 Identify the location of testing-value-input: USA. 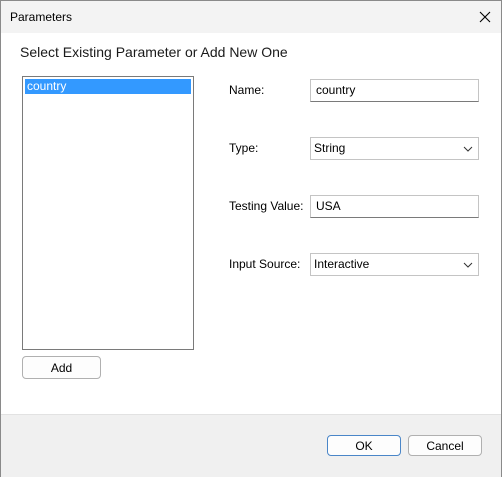
(394, 206).